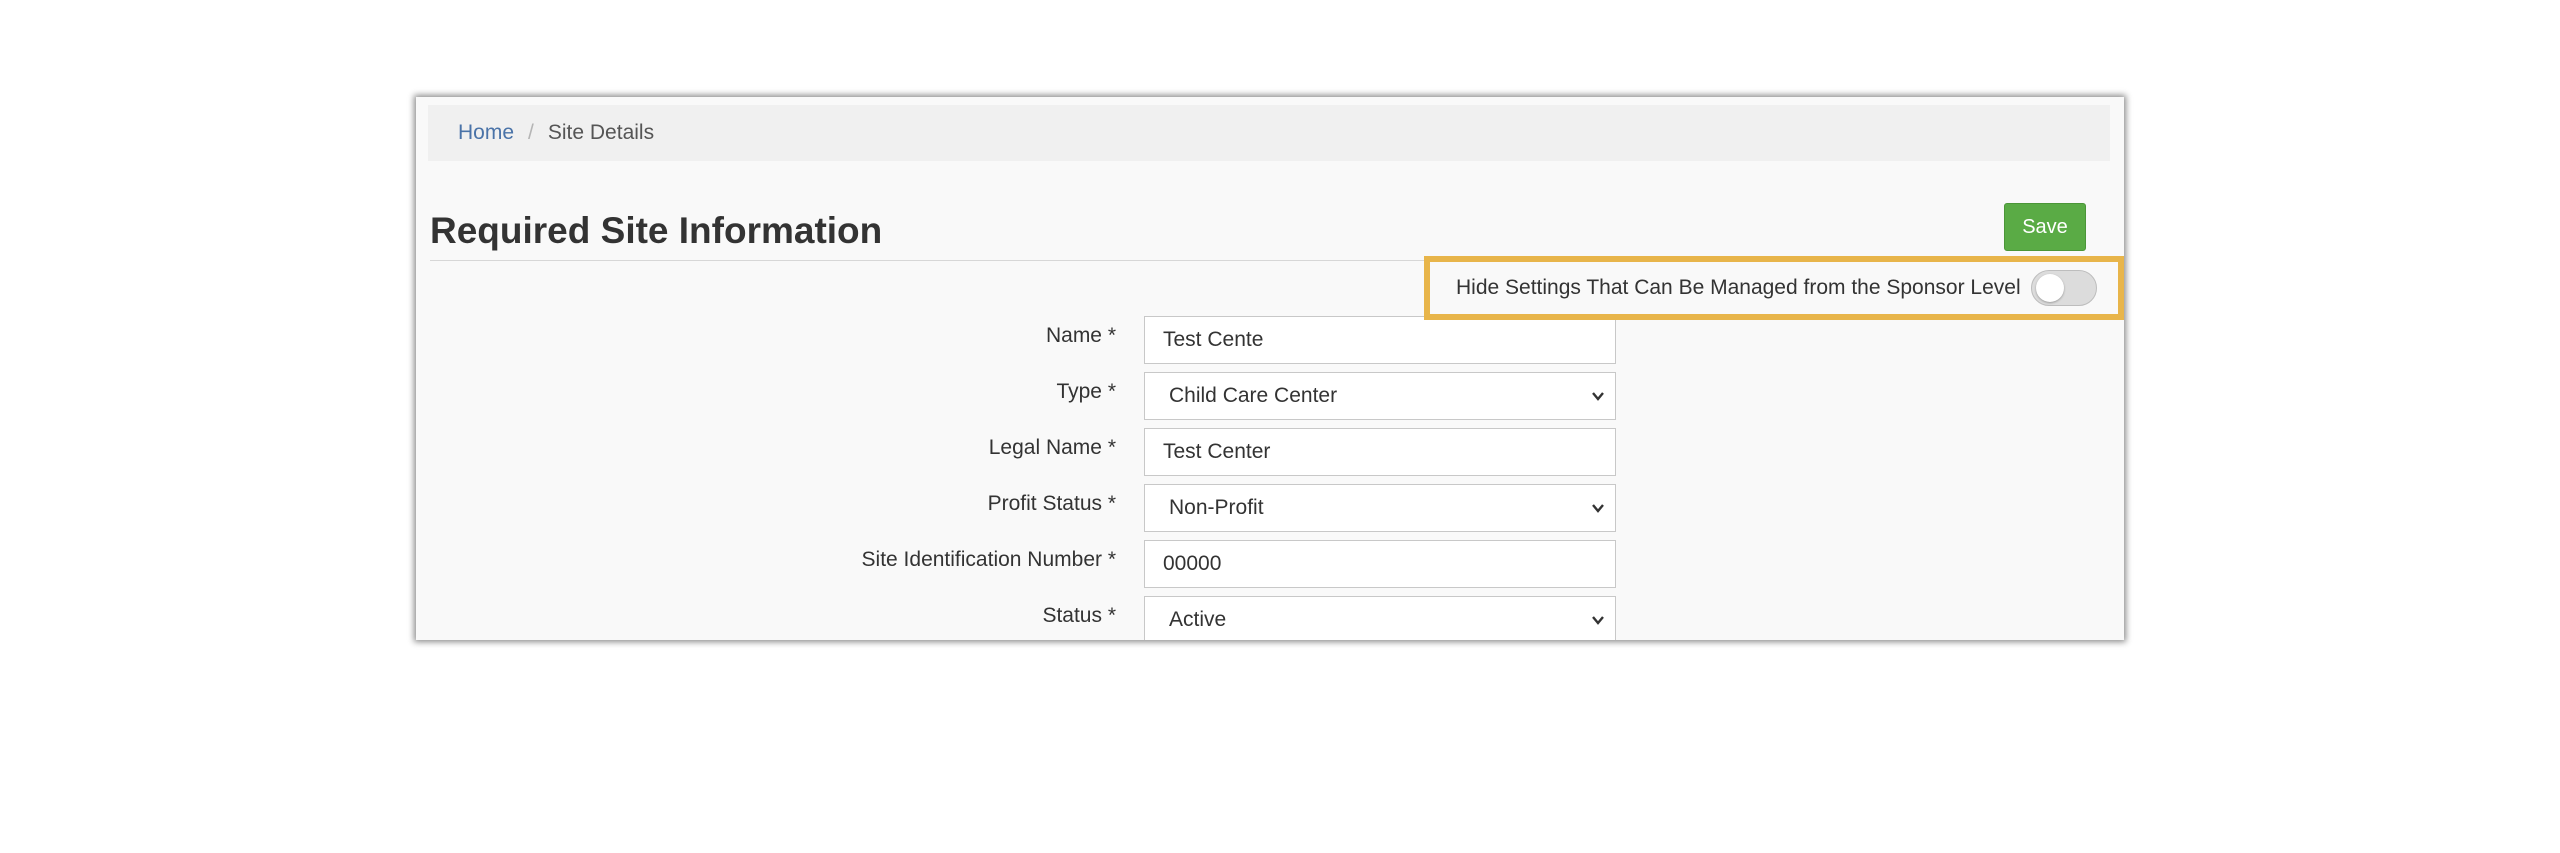  What do you see at coordinates (1052, 447) in the screenshot?
I see `legal-name-label: Legal Name *` at bounding box center [1052, 447].